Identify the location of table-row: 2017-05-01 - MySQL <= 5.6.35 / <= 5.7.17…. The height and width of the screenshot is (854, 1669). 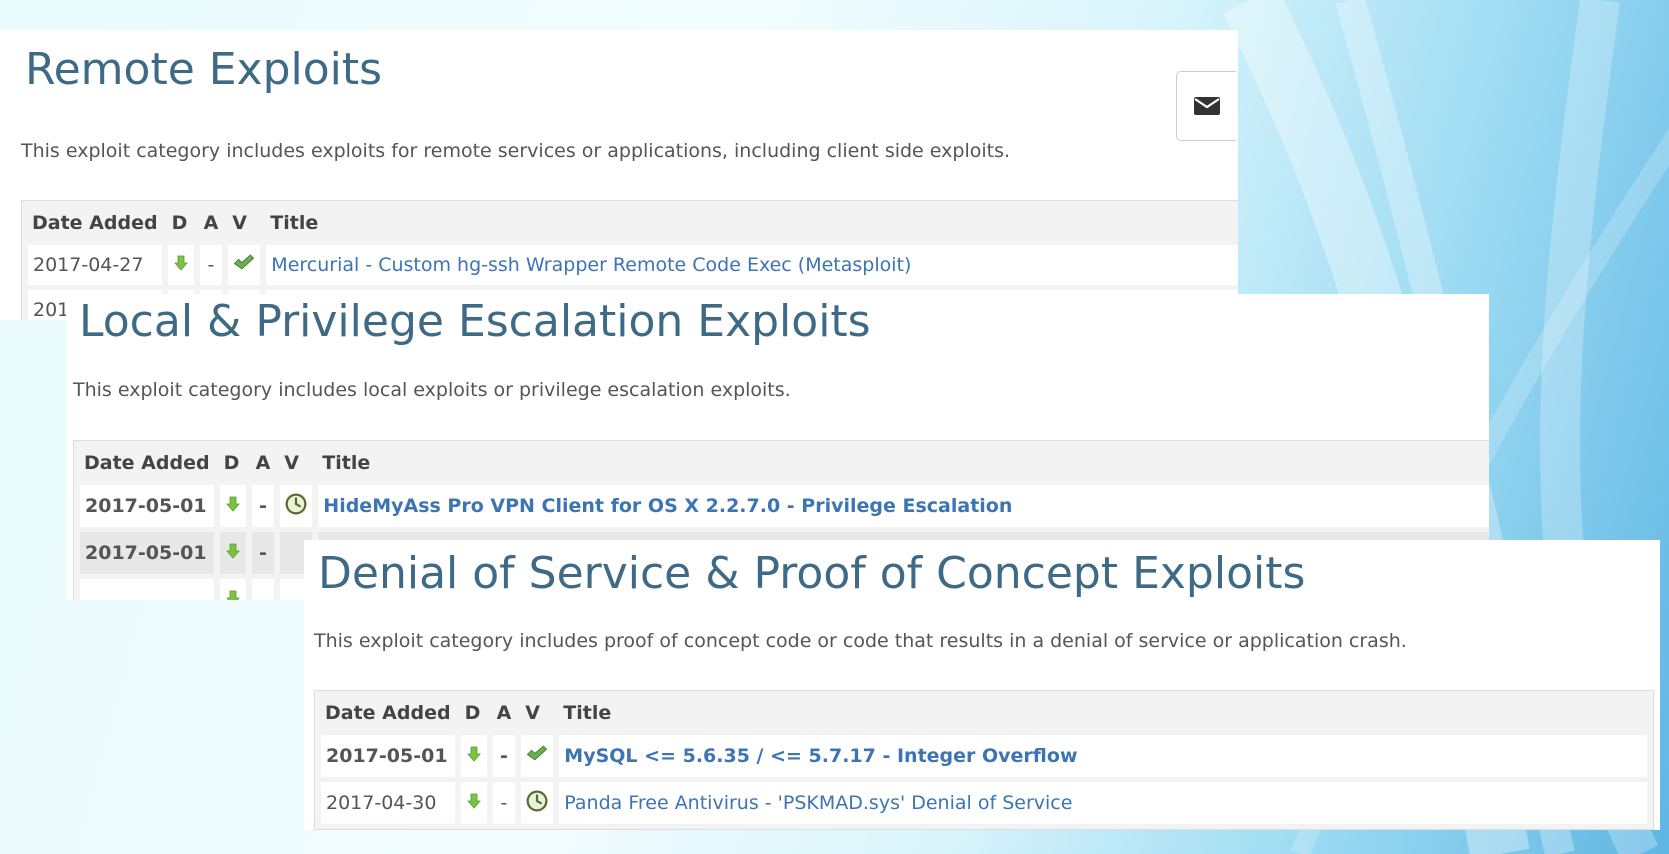
(984, 756).